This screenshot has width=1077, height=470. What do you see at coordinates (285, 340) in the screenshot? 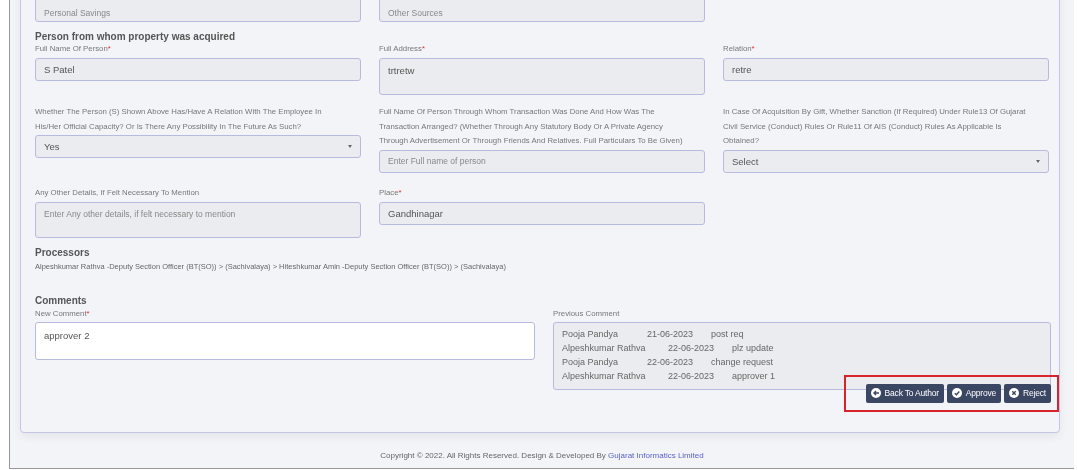
I see `comment-field: approver 2` at bounding box center [285, 340].